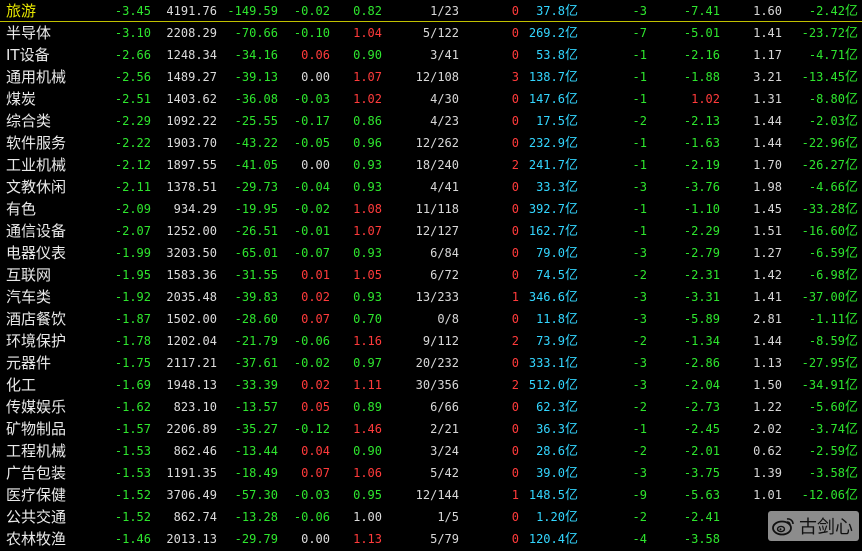  What do you see at coordinates (557, 451) in the screenshot?
I see `cell-turnover-amount: 28.6亿` at bounding box center [557, 451].